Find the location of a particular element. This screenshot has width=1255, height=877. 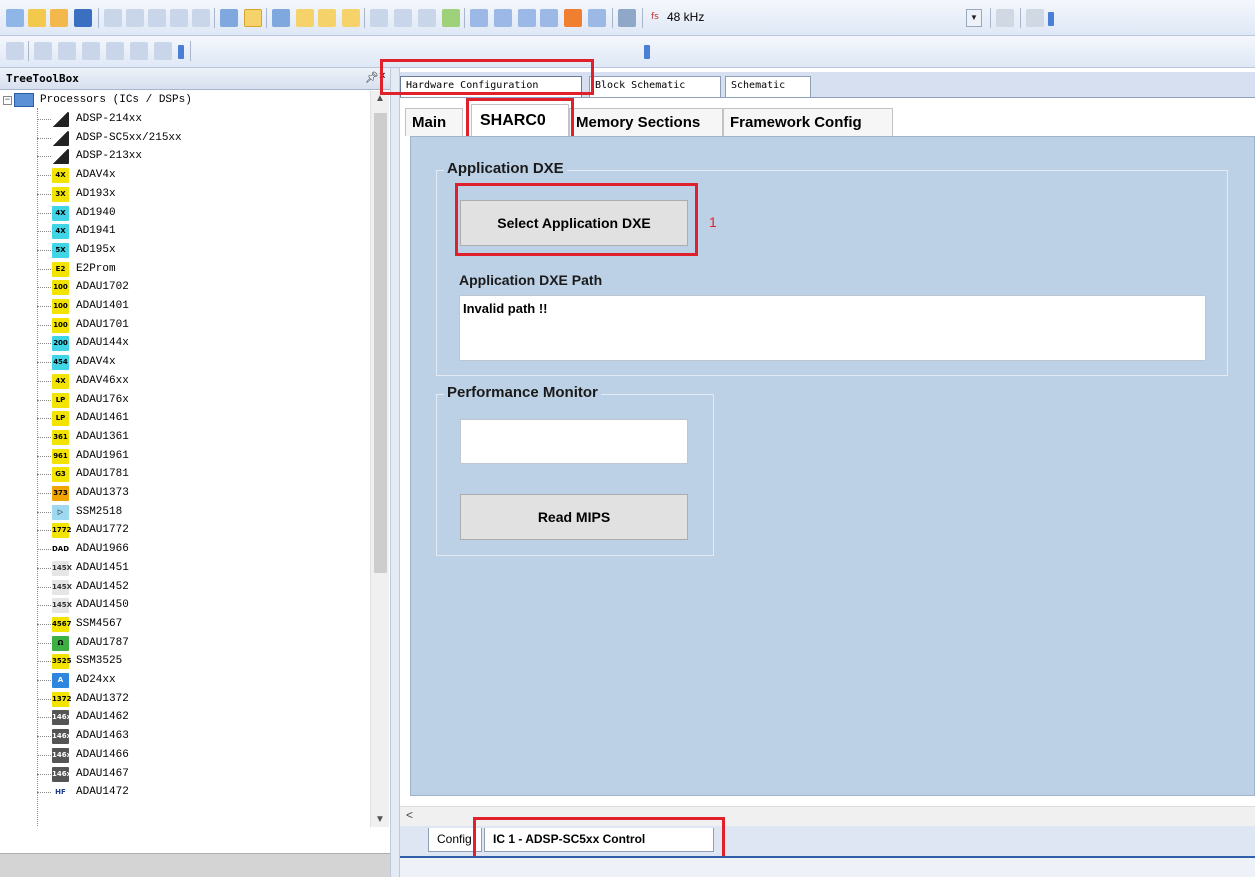

tree-item: LP ADAU176x is located at coordinates (207, 400).